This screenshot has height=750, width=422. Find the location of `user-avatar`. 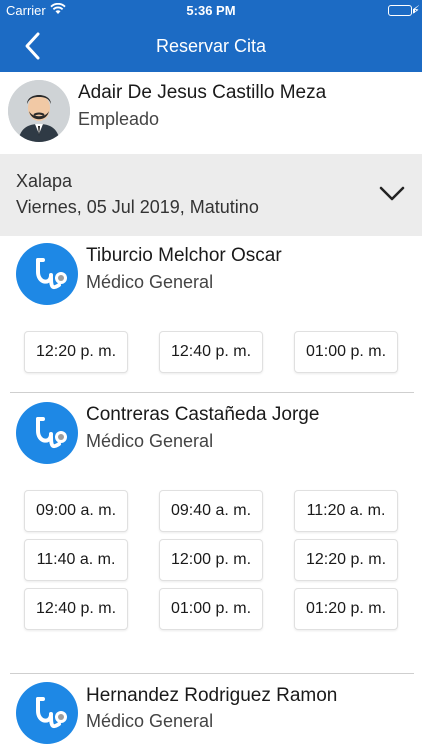

user-avatar is located at coordinates (39, 111).